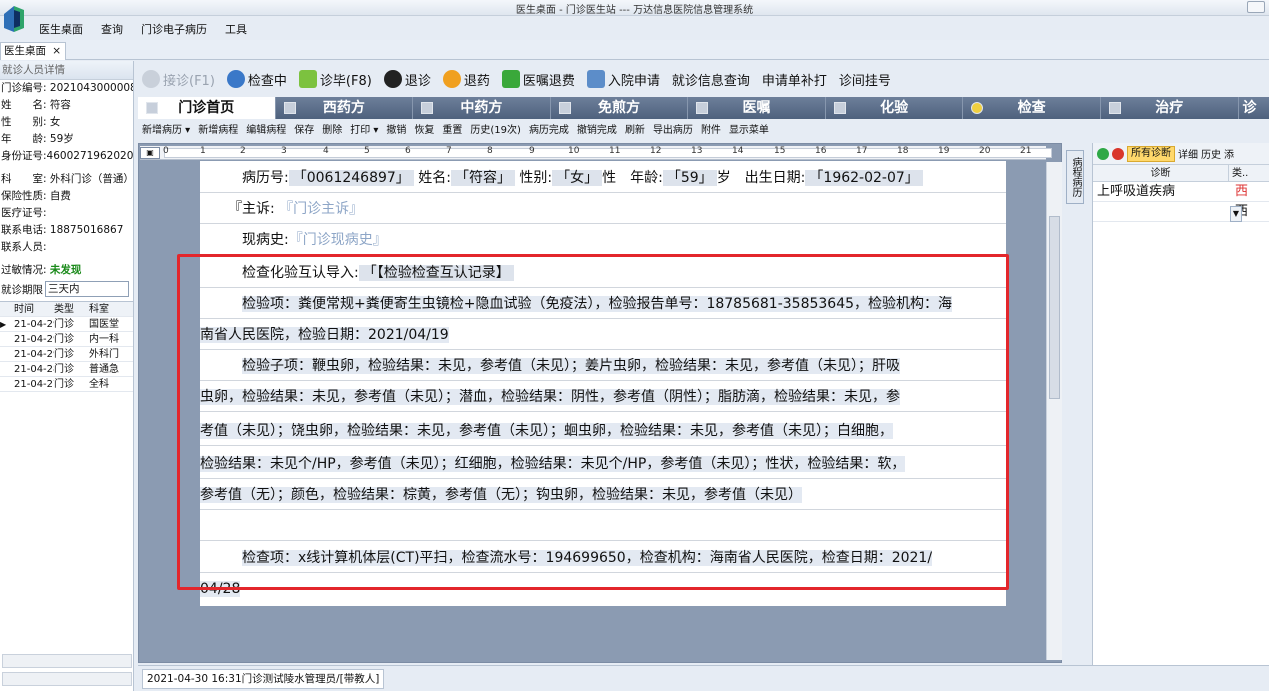 The height and width of the screenshot is (691, 1269). I want to click on field-patient-name: 「符容」, so click(482, 178).